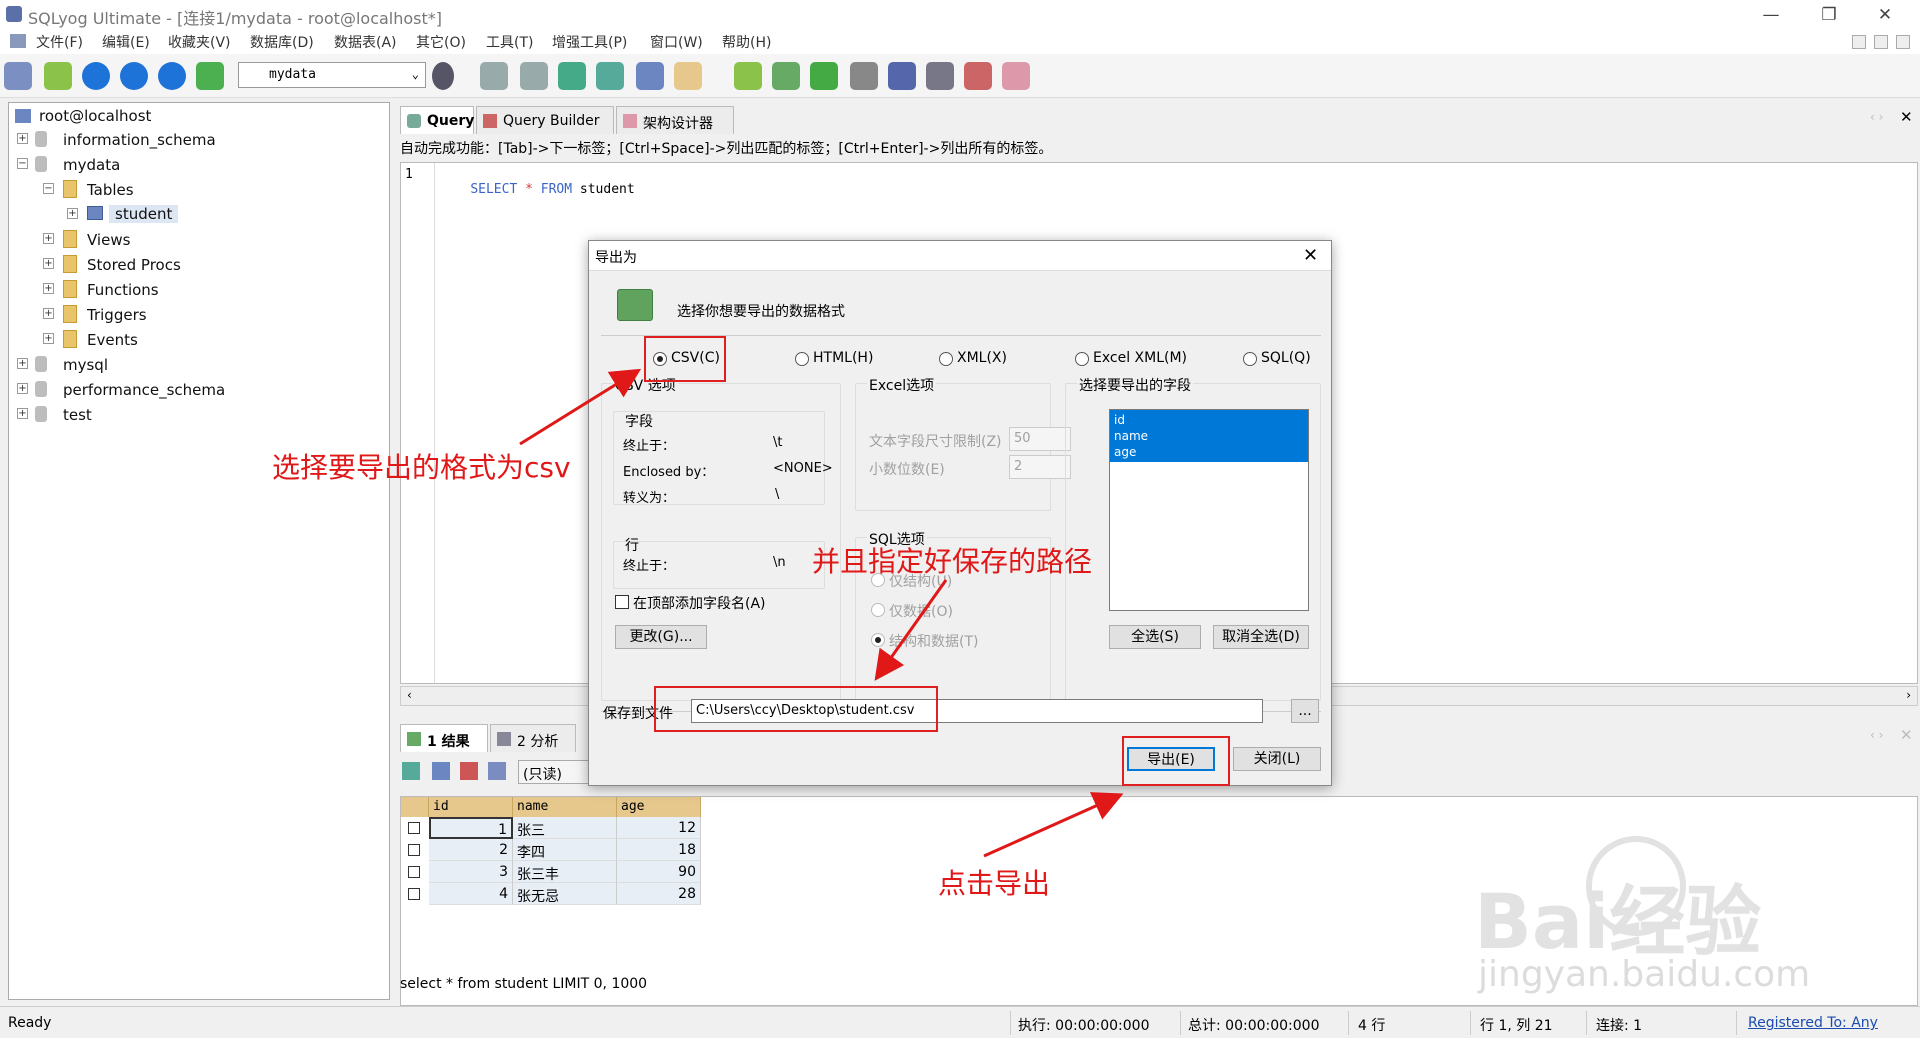  I want to click on close-dialog-button: 关闭(L), so click(1277, 759).